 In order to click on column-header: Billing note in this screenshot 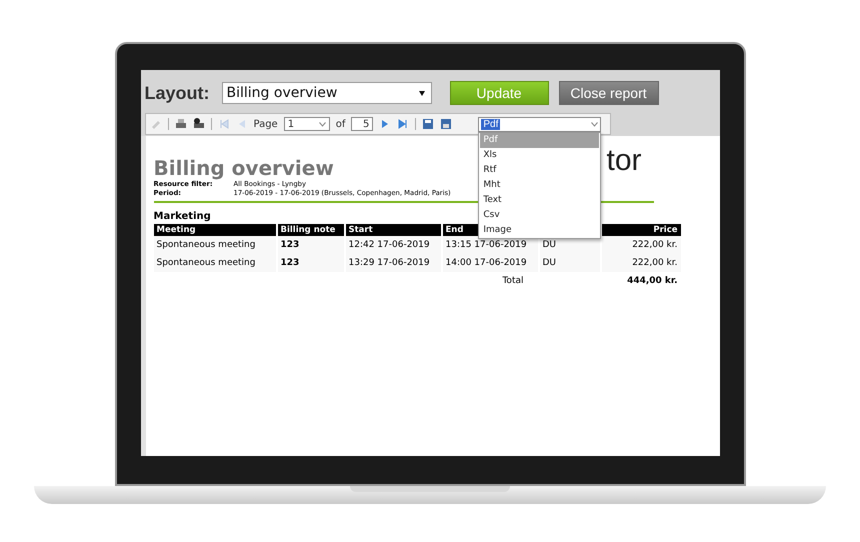, I will do `click(311, 230)`.